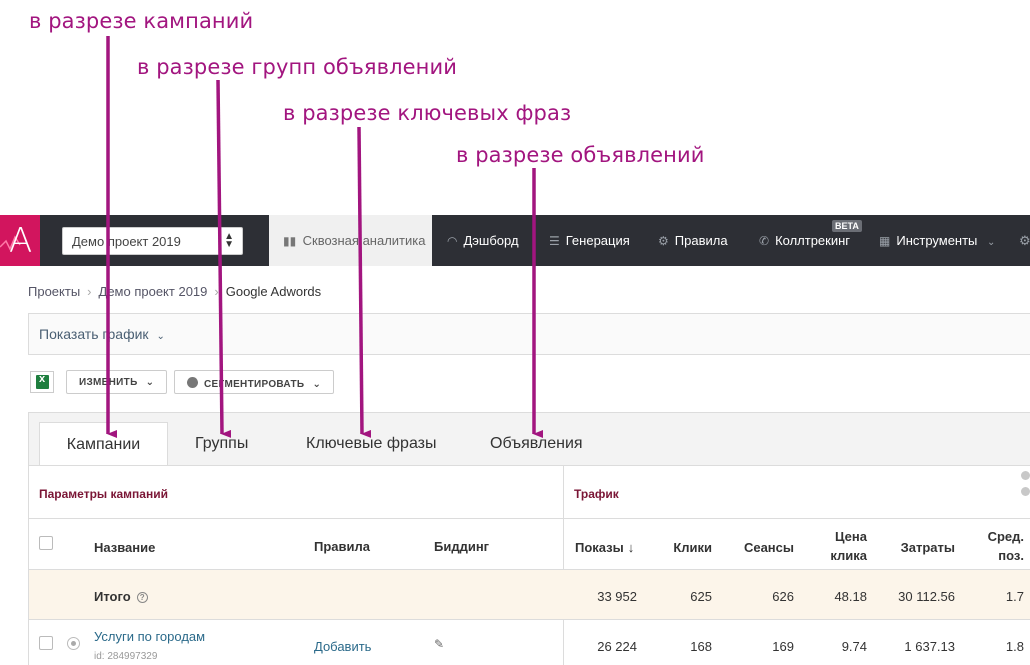  Describe the element at coordinates (848, 555) in the screenshot. I see `col-cpc-line2: клика` at that location.